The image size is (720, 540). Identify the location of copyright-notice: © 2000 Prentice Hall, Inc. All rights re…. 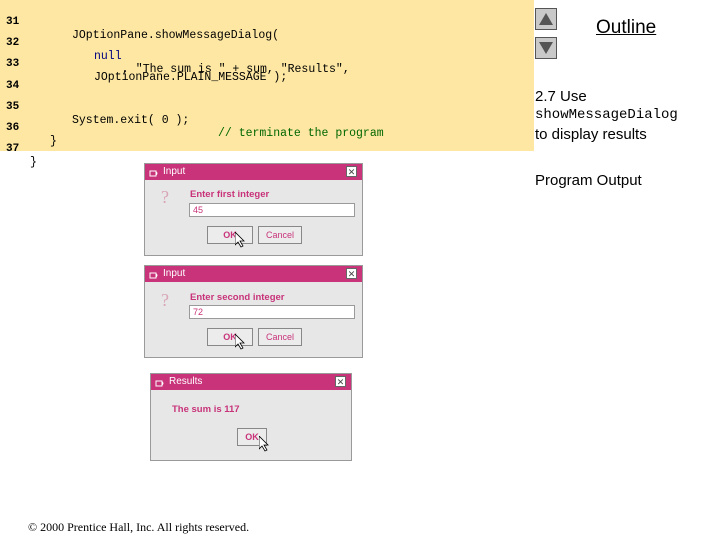
(139, 527).